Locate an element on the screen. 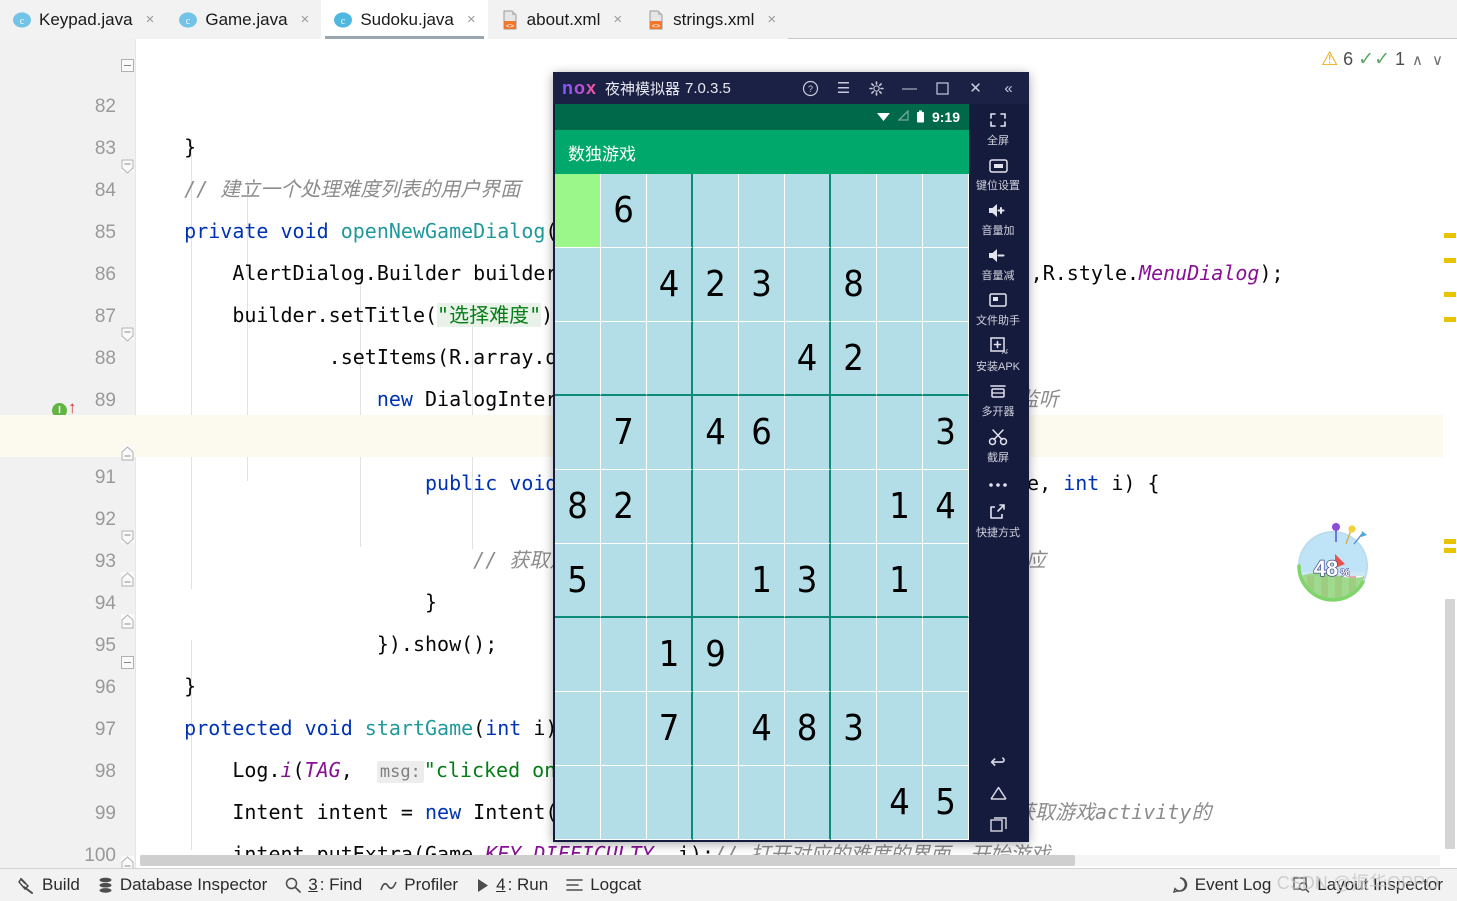 This screenshot has width=1457, height=901. status-logcat-button: Logcat is located at coordinates (603, 885).